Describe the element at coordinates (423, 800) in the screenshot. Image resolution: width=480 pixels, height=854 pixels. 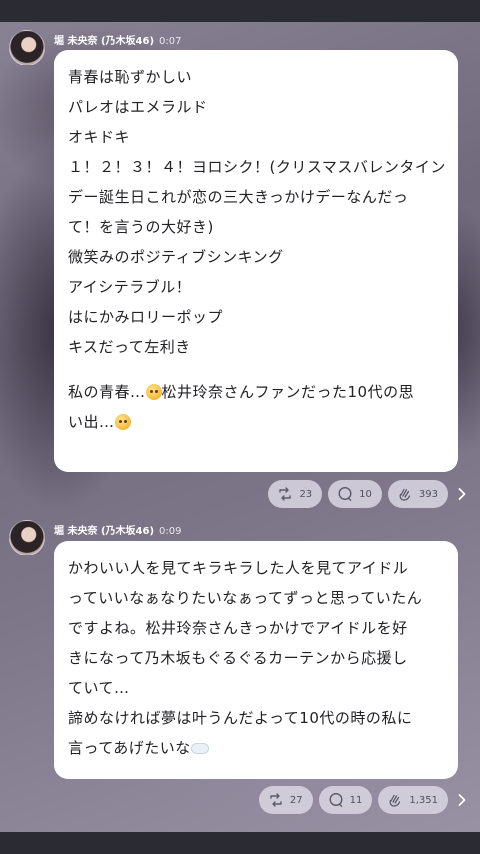
I see `clap-count: 1,351` at that location.